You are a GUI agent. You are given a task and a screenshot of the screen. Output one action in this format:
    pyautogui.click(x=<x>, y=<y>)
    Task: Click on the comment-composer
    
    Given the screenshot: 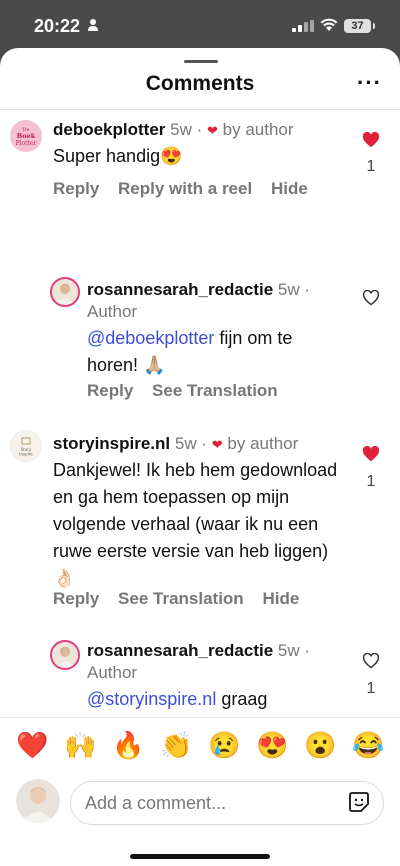 What is the action you would take?
    pyautogui.click(x=200, y=805)
    